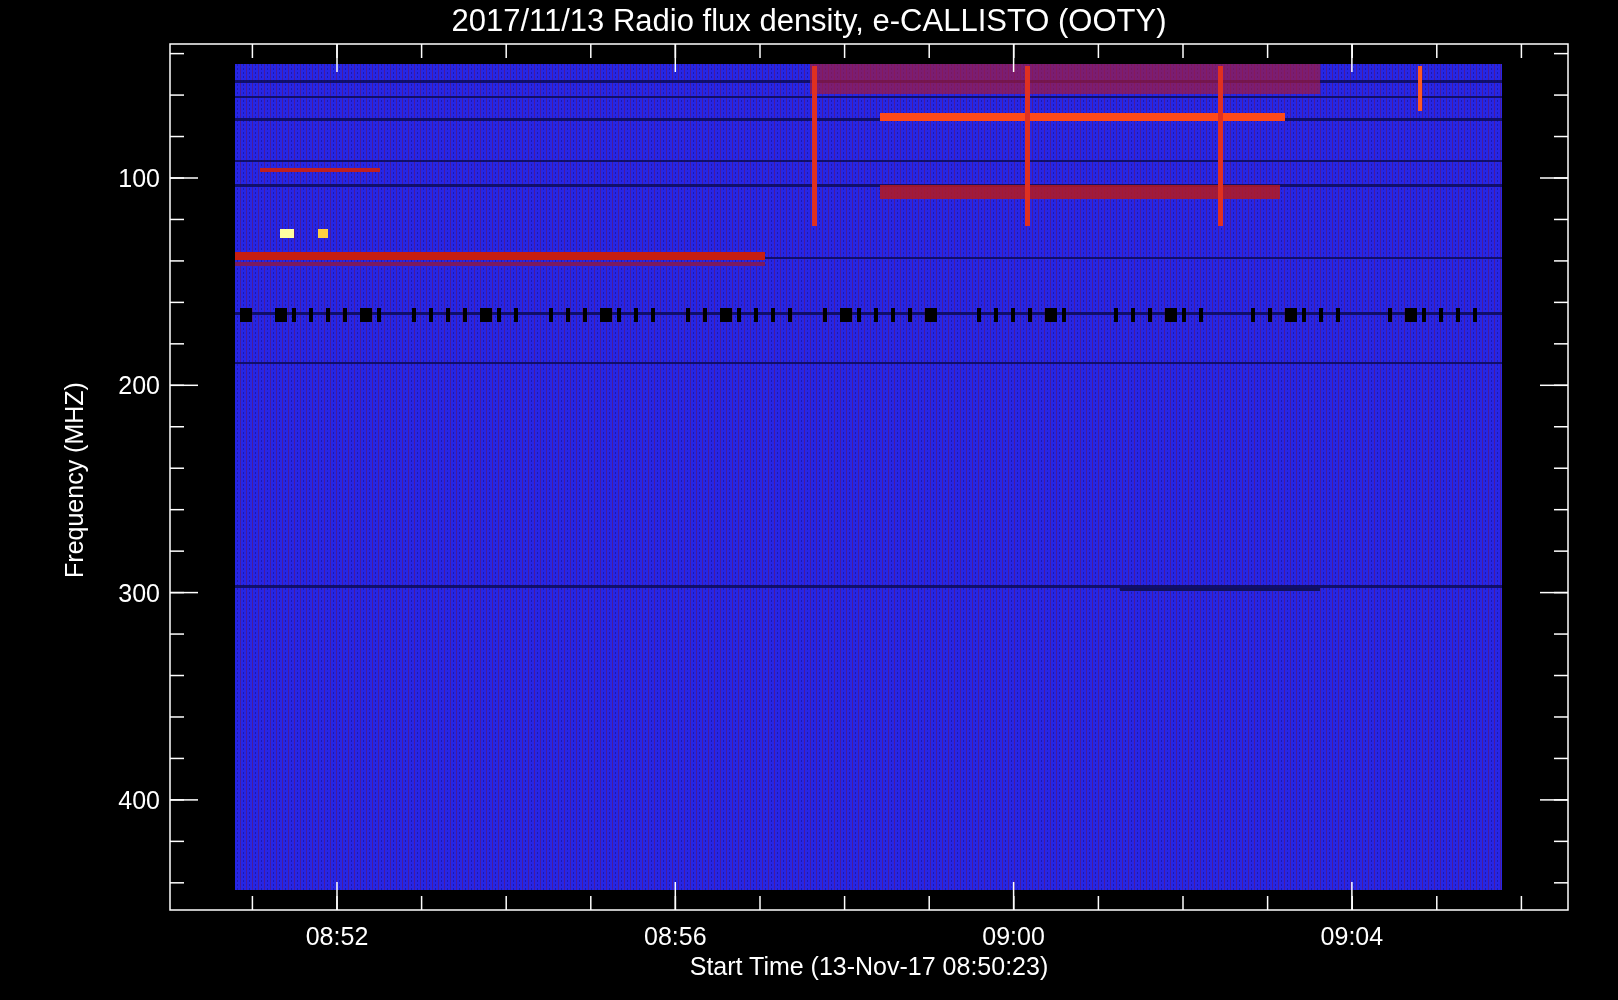  I want to click on y-tick-label: 100, so click(139, 178).